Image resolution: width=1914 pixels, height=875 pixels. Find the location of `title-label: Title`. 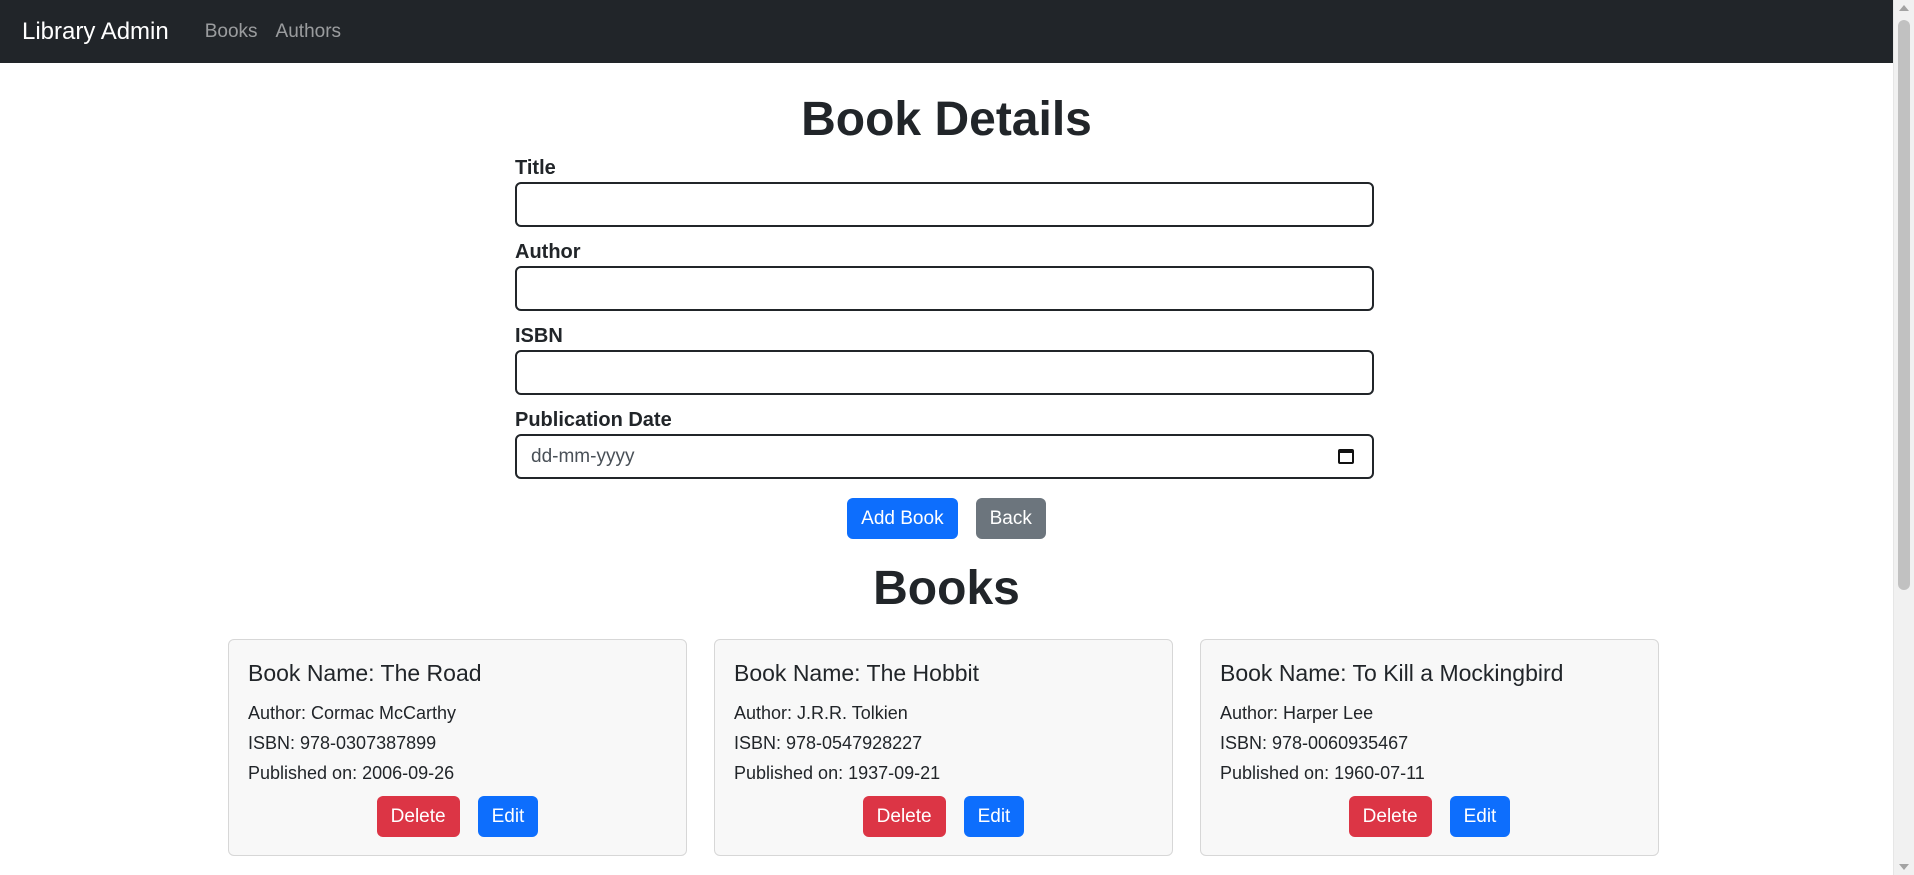

title-label: Title is located at coordinates (535, 168).